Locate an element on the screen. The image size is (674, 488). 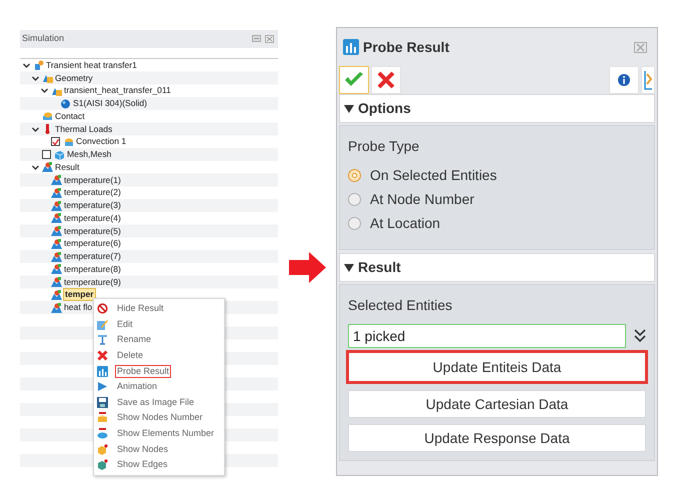
tree-item: temper is located at coordinates (79, 295).